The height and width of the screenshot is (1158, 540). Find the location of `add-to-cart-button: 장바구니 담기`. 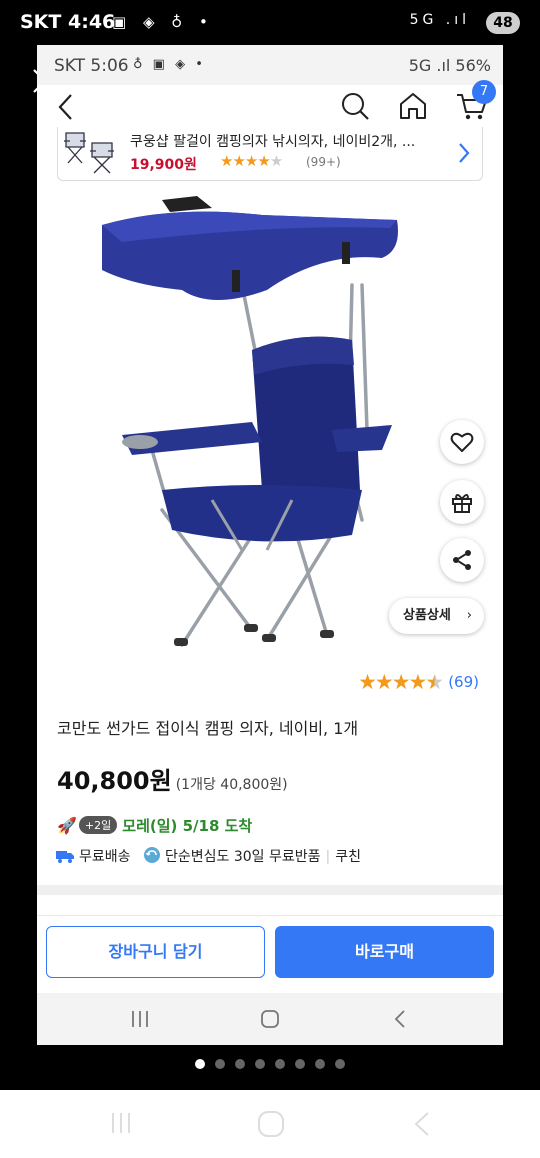

add-to-cart-button: 장바구니 담기 is located at coordinates (155, 952).